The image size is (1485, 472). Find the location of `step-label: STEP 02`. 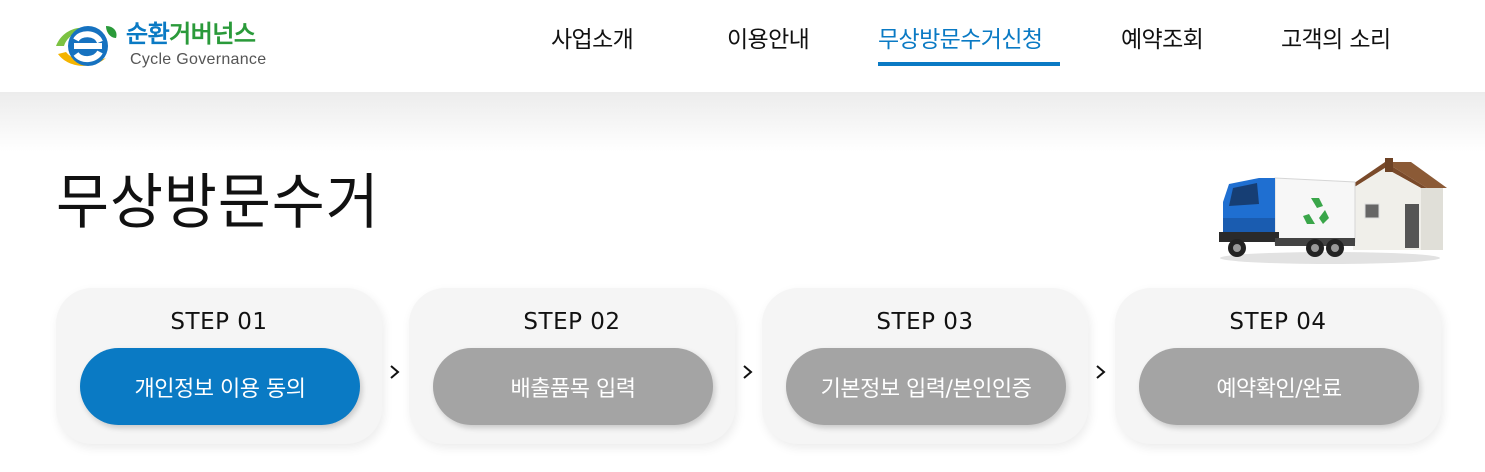

step-label: STEP 02 is located at coordinates (572, 322).